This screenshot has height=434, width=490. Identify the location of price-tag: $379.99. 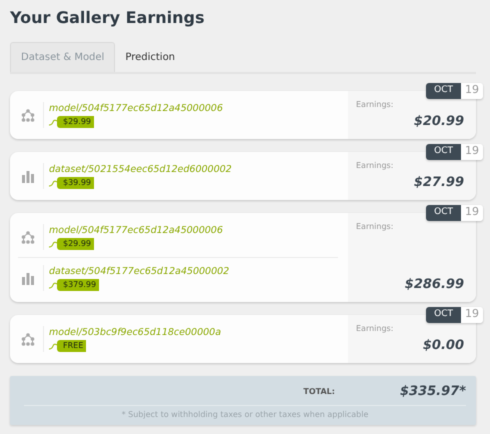
(78, 285).